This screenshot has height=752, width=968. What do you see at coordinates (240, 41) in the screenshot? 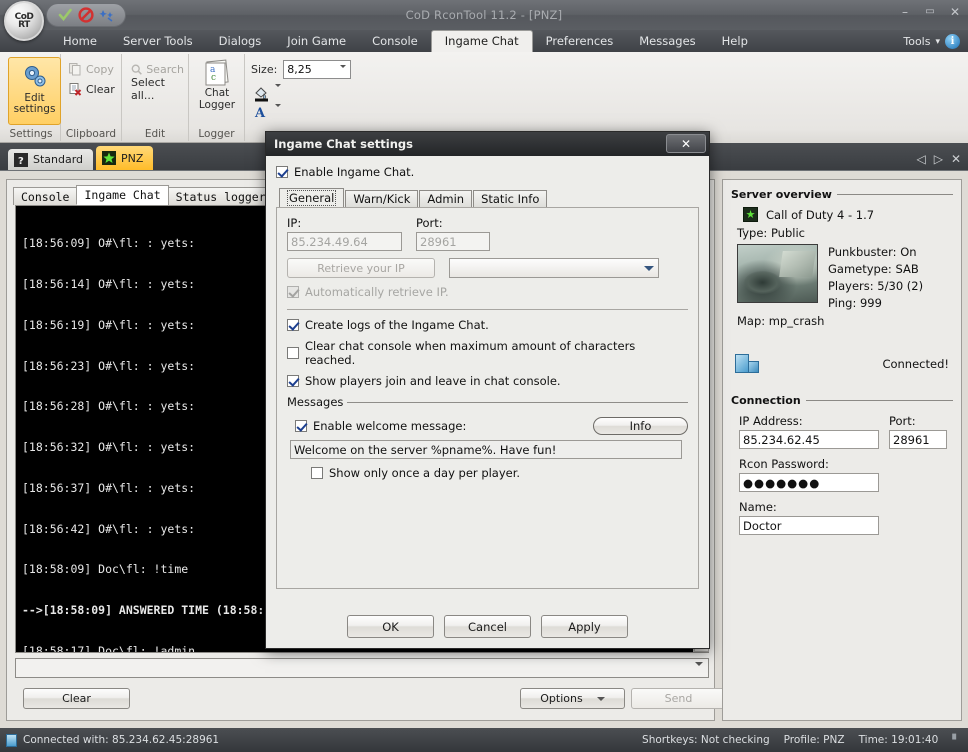
I see `ribbon-tab-dialogs: Dialogs` at bounding box center [240, 41].